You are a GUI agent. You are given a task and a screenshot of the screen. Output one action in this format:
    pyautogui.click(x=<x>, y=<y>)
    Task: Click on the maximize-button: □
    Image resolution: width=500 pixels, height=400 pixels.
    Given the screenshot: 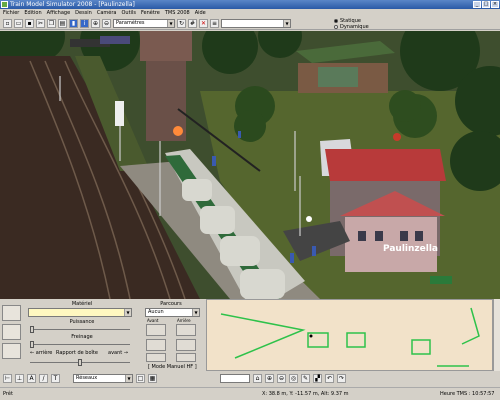 What is the action you would take?
    pyautogui.click(x=486, y=4)
    